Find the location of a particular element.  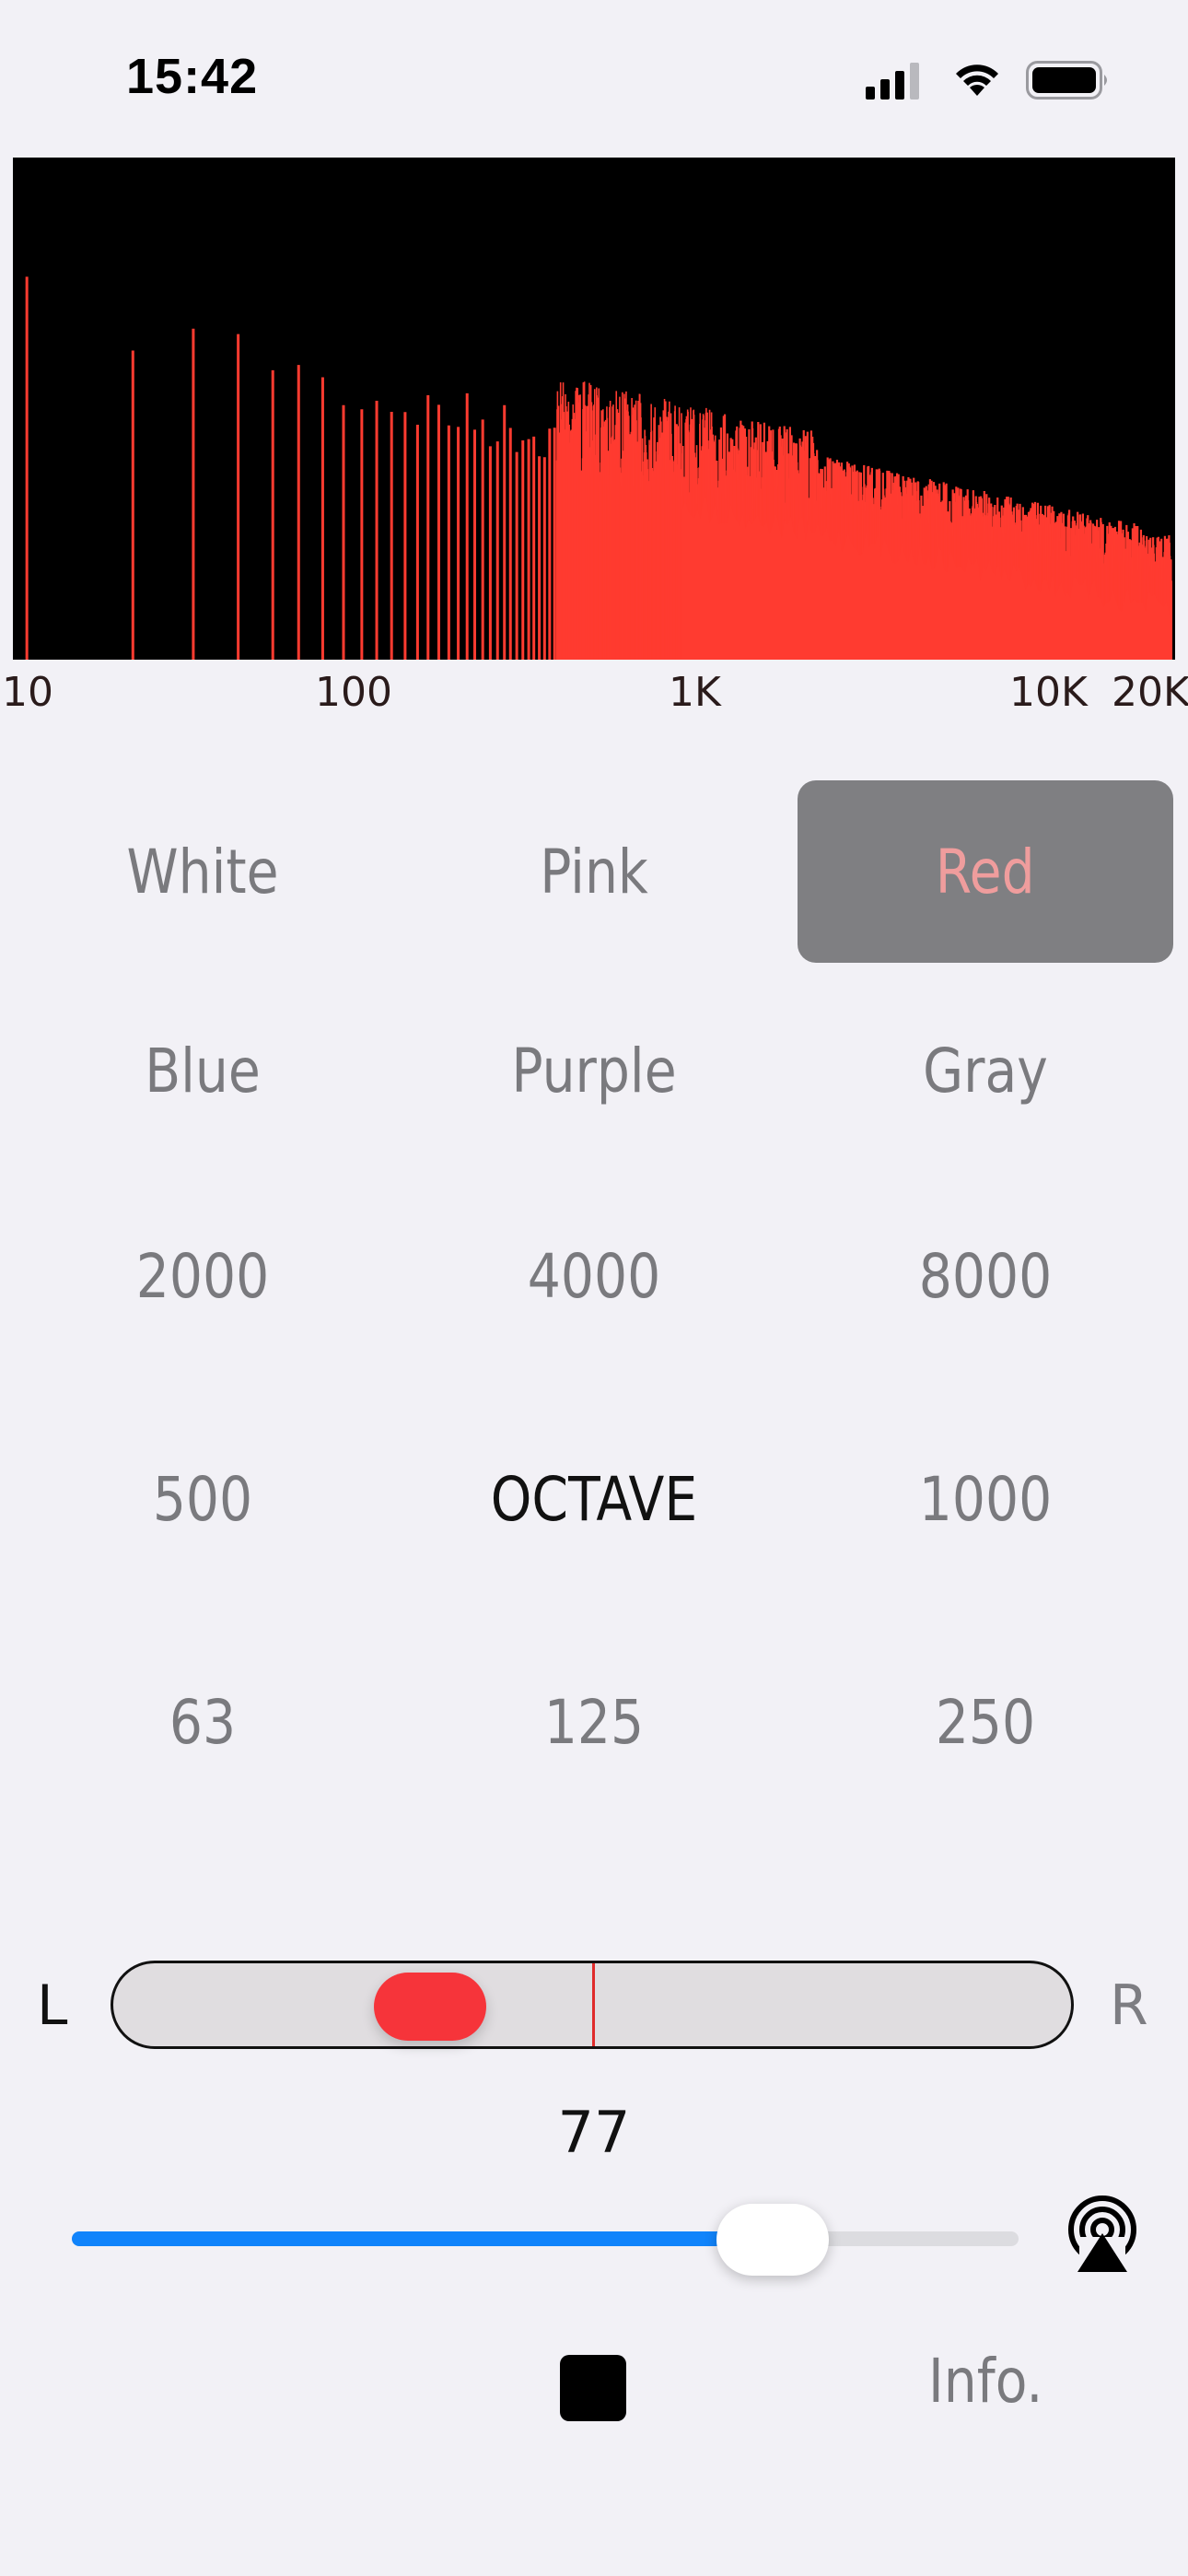

band-8000-button: 8000 is located at coordinates (985, 1276).